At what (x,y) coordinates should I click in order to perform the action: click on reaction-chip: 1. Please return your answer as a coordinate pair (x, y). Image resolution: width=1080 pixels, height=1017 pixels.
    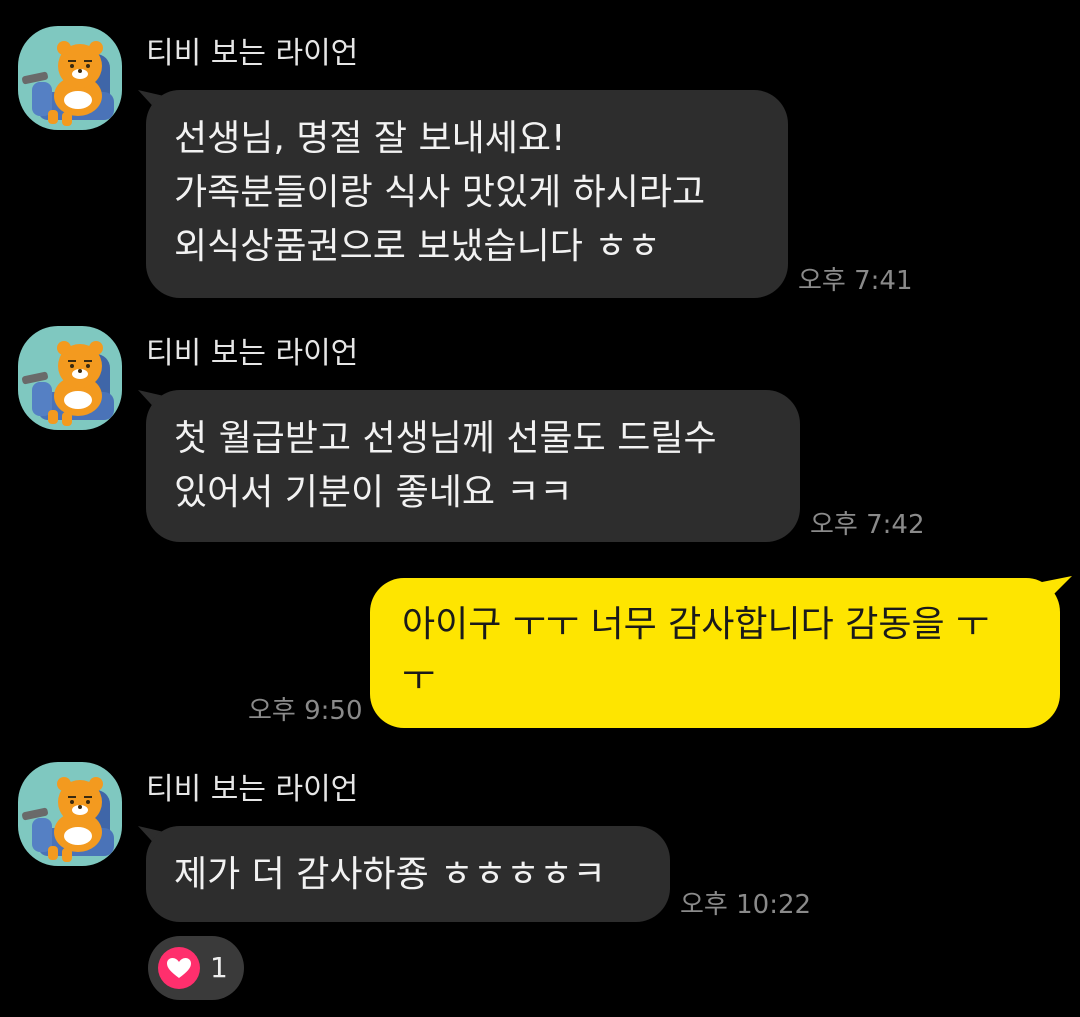
    Looking at the image, I should click on (196, 968).